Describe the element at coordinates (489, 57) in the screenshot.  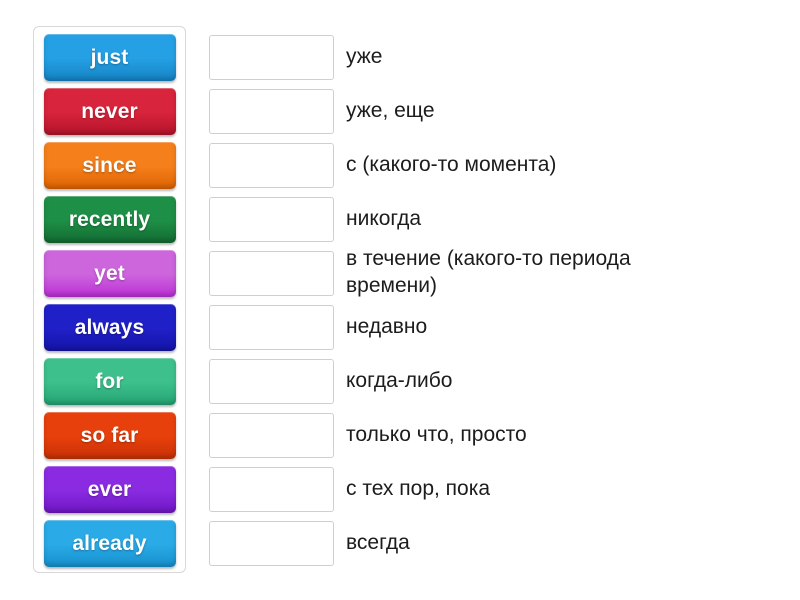
I see `answer-row: уже` at that location.